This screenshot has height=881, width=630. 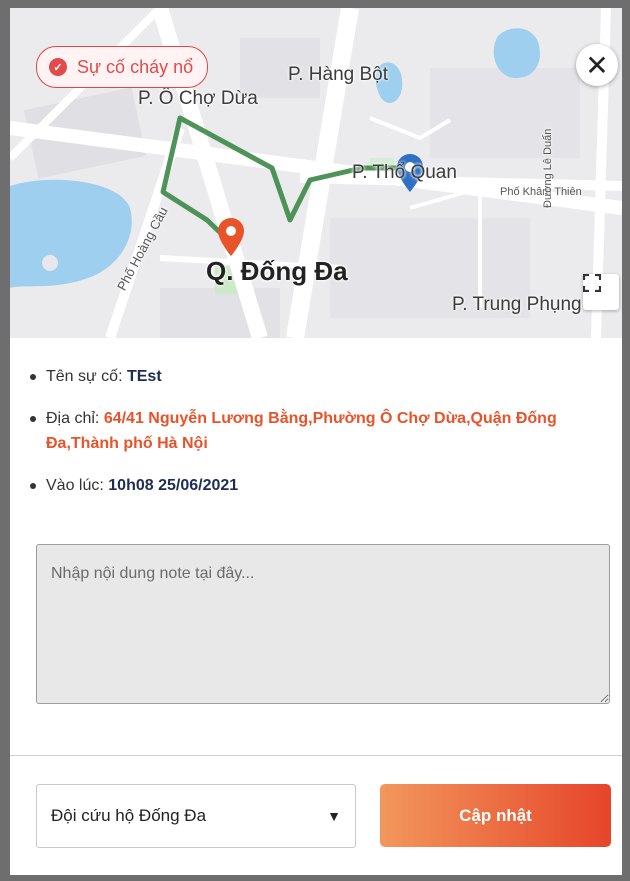 What do you see at coordinates (231, 237) in the screenshot?
I see `origin-marker-icon` at bounding box center [231, 237].